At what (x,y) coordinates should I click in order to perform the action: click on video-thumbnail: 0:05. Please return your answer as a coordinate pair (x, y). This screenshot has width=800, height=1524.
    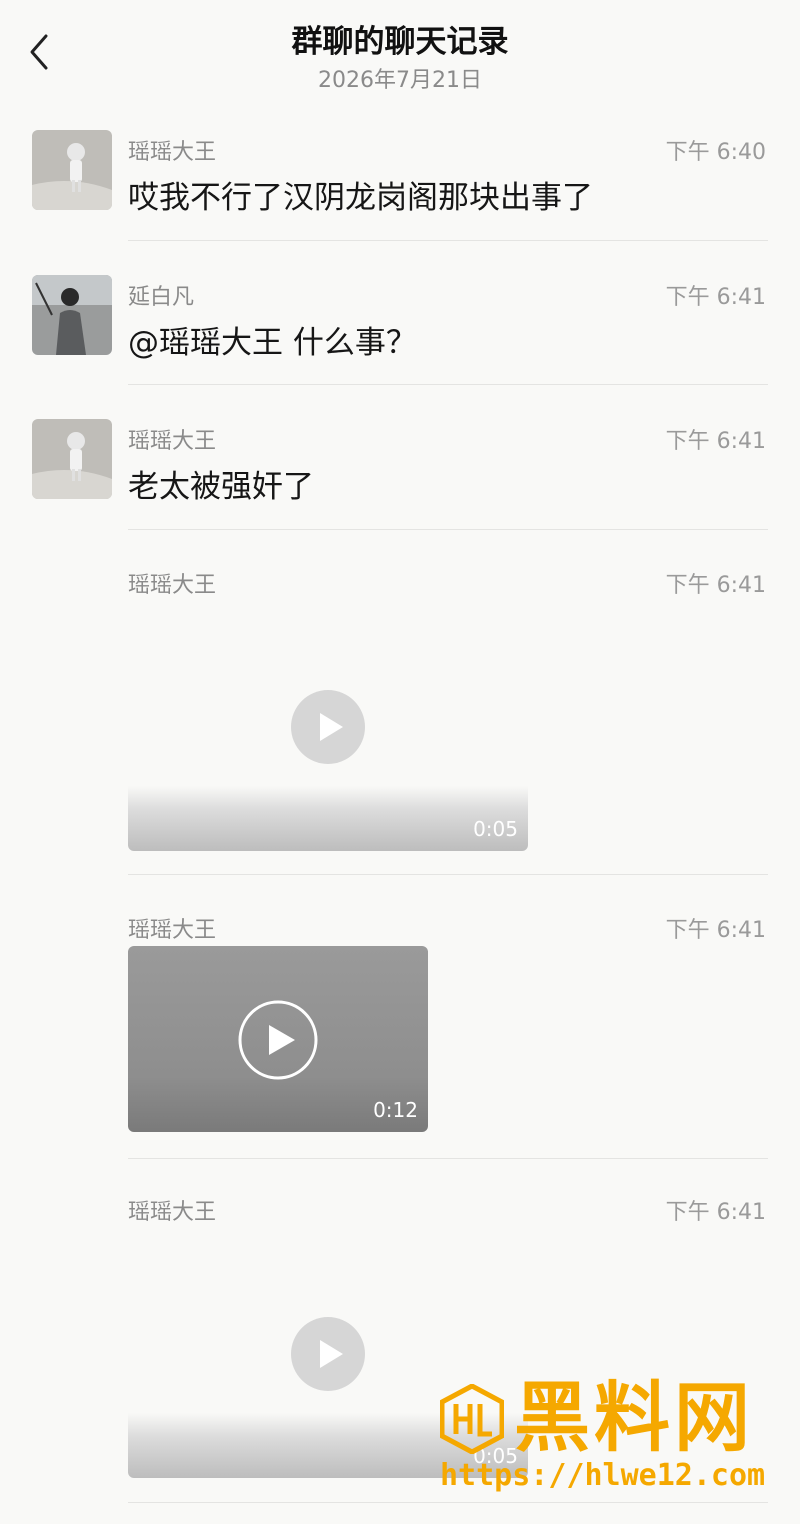
    Looking at the image, I should click on (328, 735).